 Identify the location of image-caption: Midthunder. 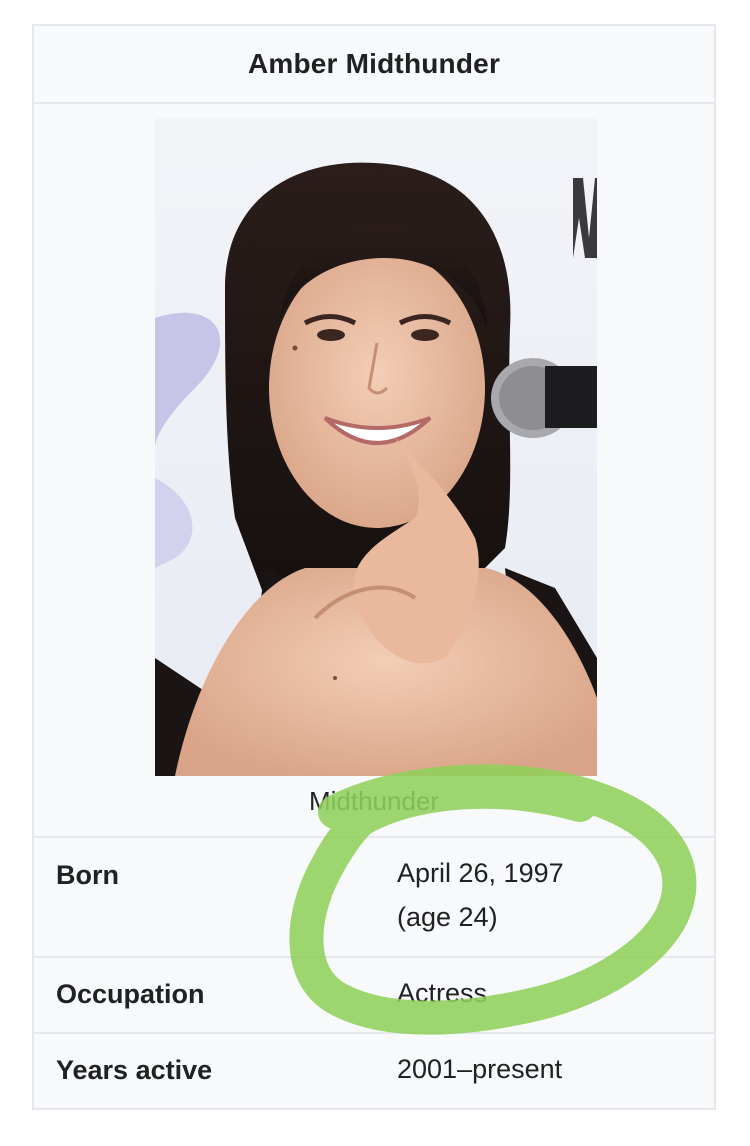
(374, 801).